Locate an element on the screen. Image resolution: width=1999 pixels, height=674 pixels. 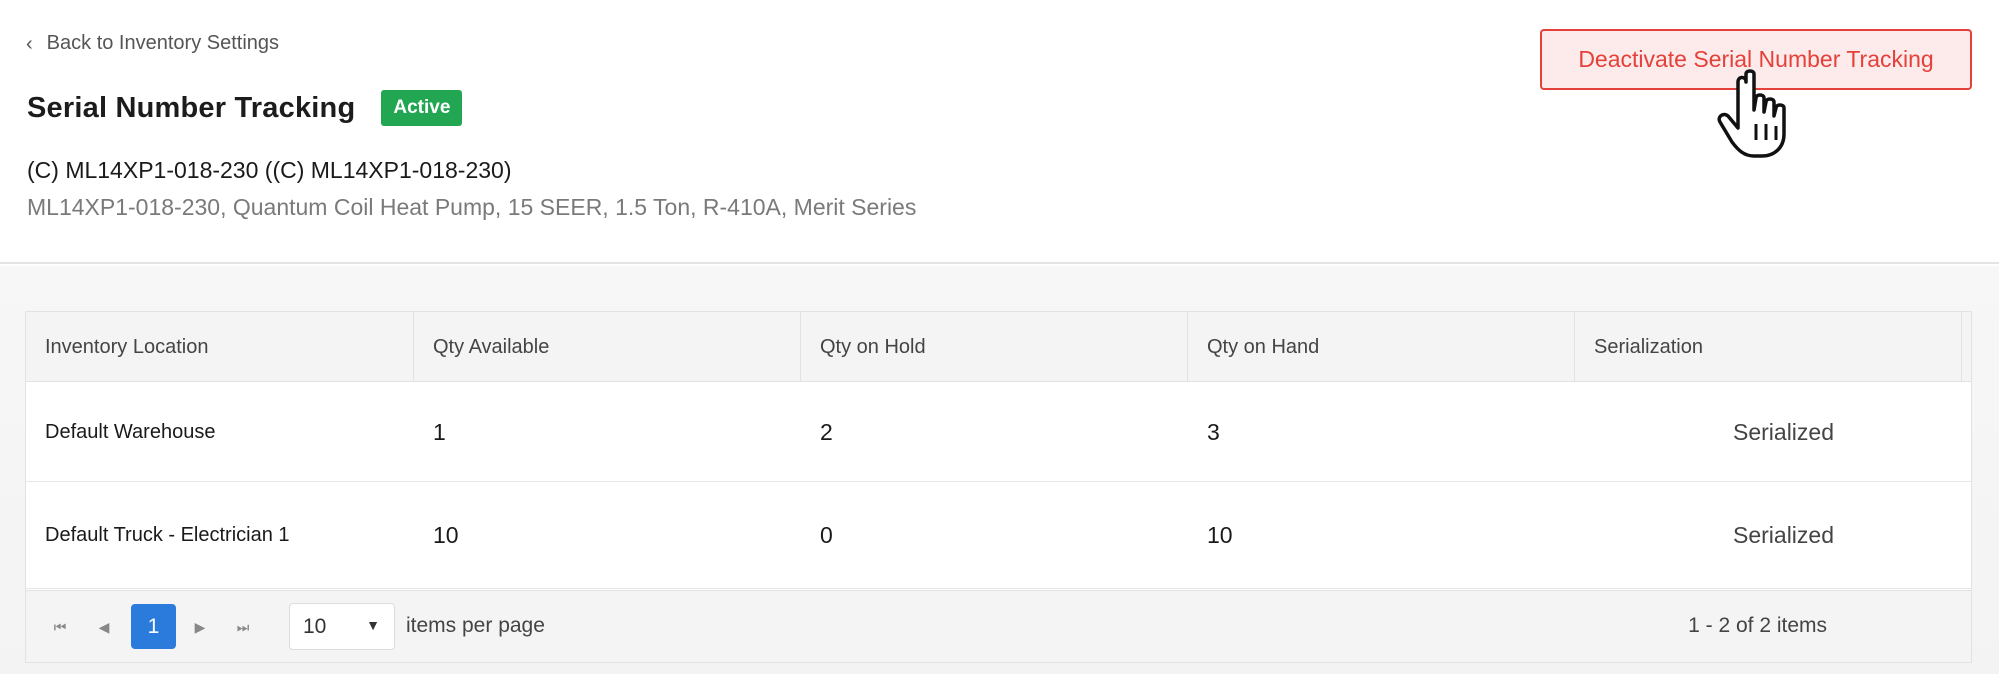
cell-qty-on-hold: 2 is located at coordinates (826, 431).